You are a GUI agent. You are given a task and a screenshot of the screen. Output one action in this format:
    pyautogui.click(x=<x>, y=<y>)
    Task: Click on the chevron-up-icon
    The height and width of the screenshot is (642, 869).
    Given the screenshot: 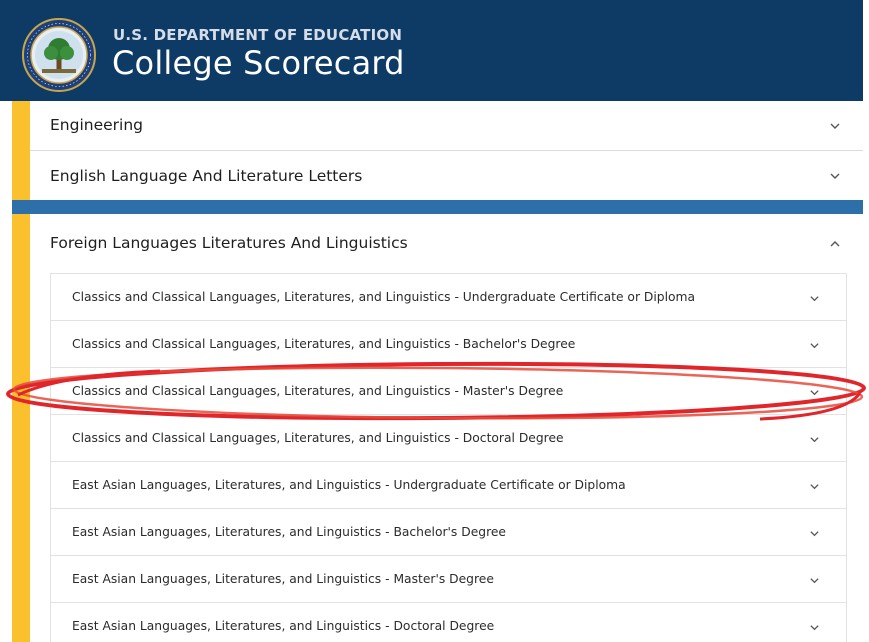 What is the action you would take?
    pyautogui.click(x=835, y=244)
    